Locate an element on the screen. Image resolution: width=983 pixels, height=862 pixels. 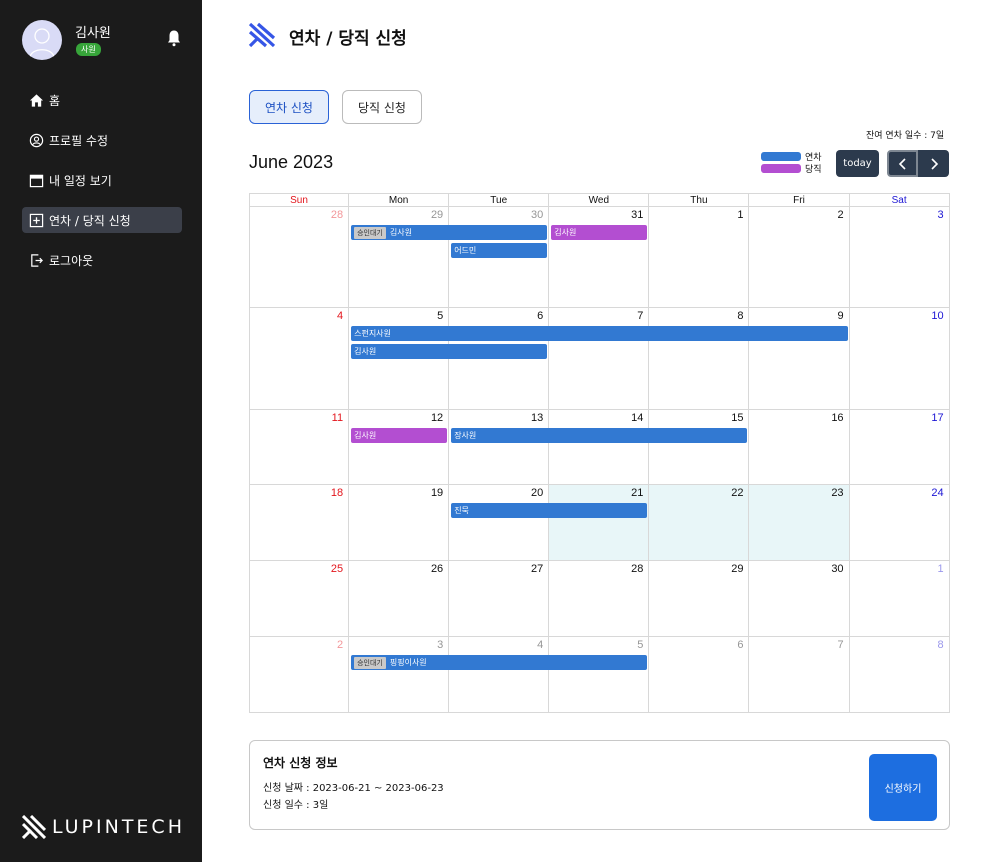
event-label: 핑핑이사원 is located at coordinates (408, 662).